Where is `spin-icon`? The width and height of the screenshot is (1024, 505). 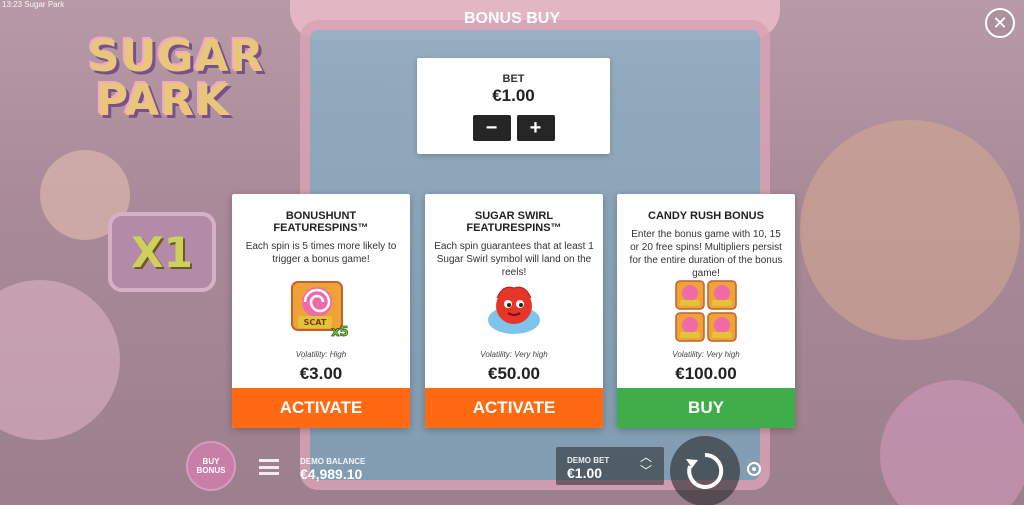 spin-icon is located at coordinates (705, 470).